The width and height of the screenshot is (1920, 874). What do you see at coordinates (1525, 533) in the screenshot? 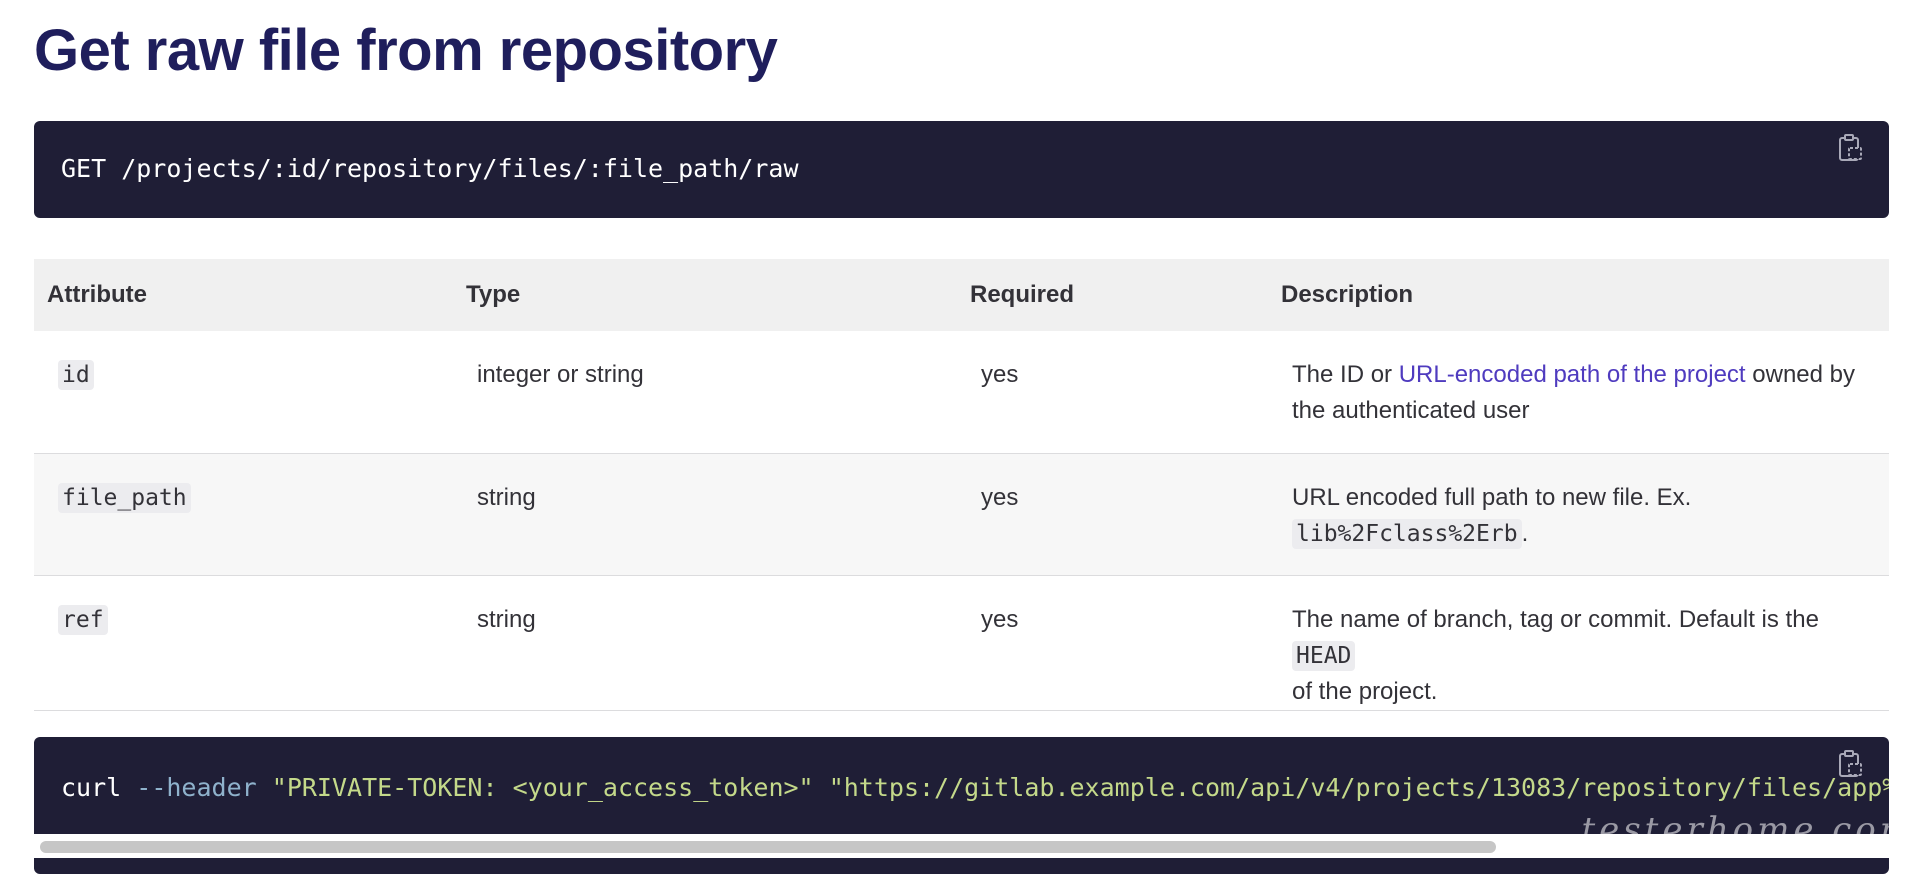
I see `description-text: .` at bounding box center [1525, 533].